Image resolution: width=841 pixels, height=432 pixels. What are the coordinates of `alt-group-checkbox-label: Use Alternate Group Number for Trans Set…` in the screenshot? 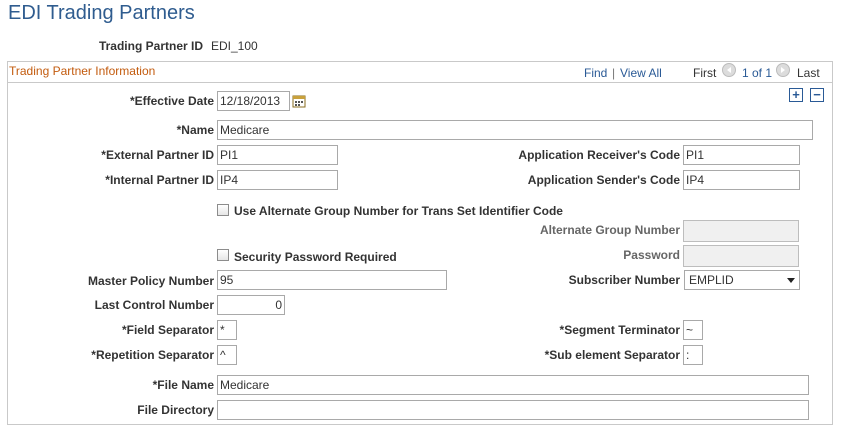 It's located at (398, 211).